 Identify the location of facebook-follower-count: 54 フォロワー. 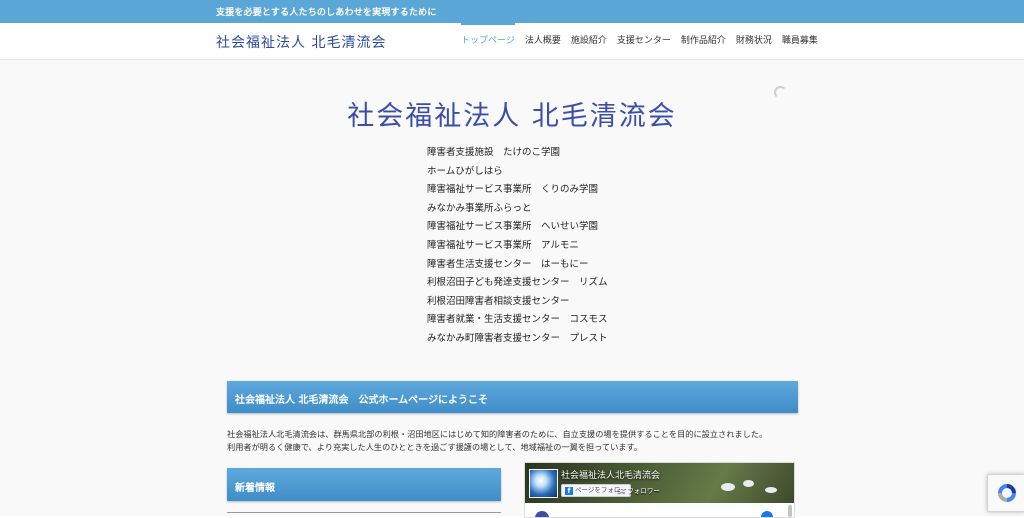
(638, 491).